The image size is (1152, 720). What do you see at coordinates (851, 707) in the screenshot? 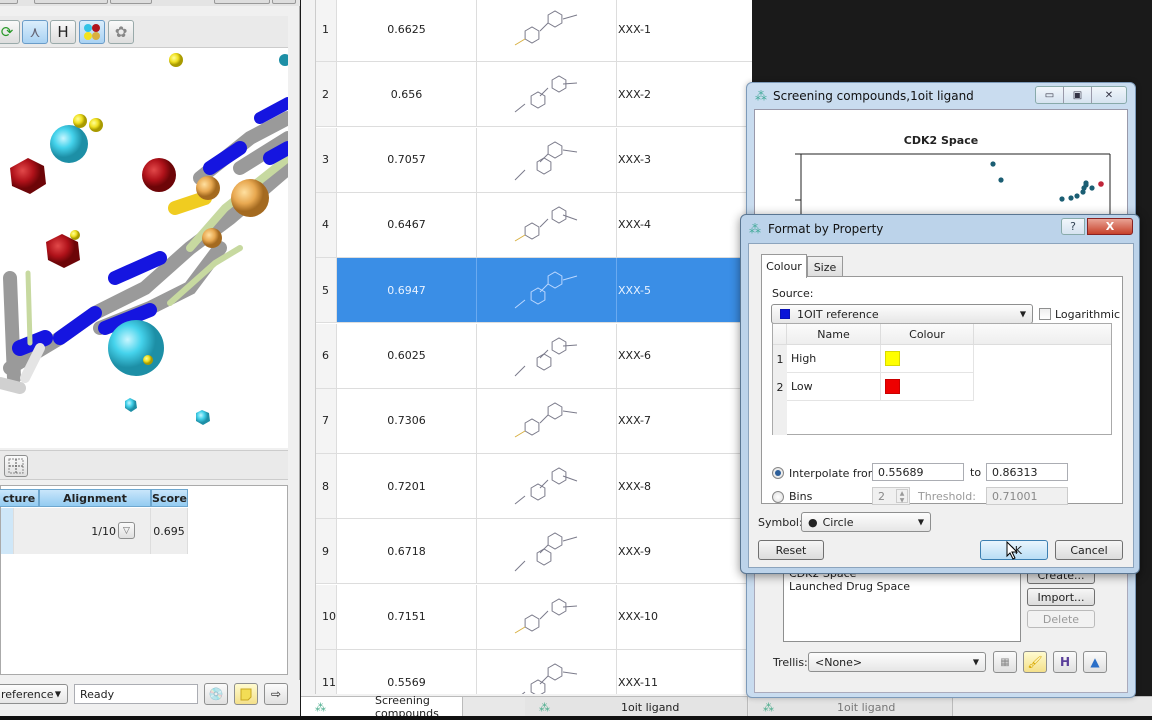
I see `tab-1oit-ligand-2: ⁂ 1oit ligand` at bounding box center [851, 707].